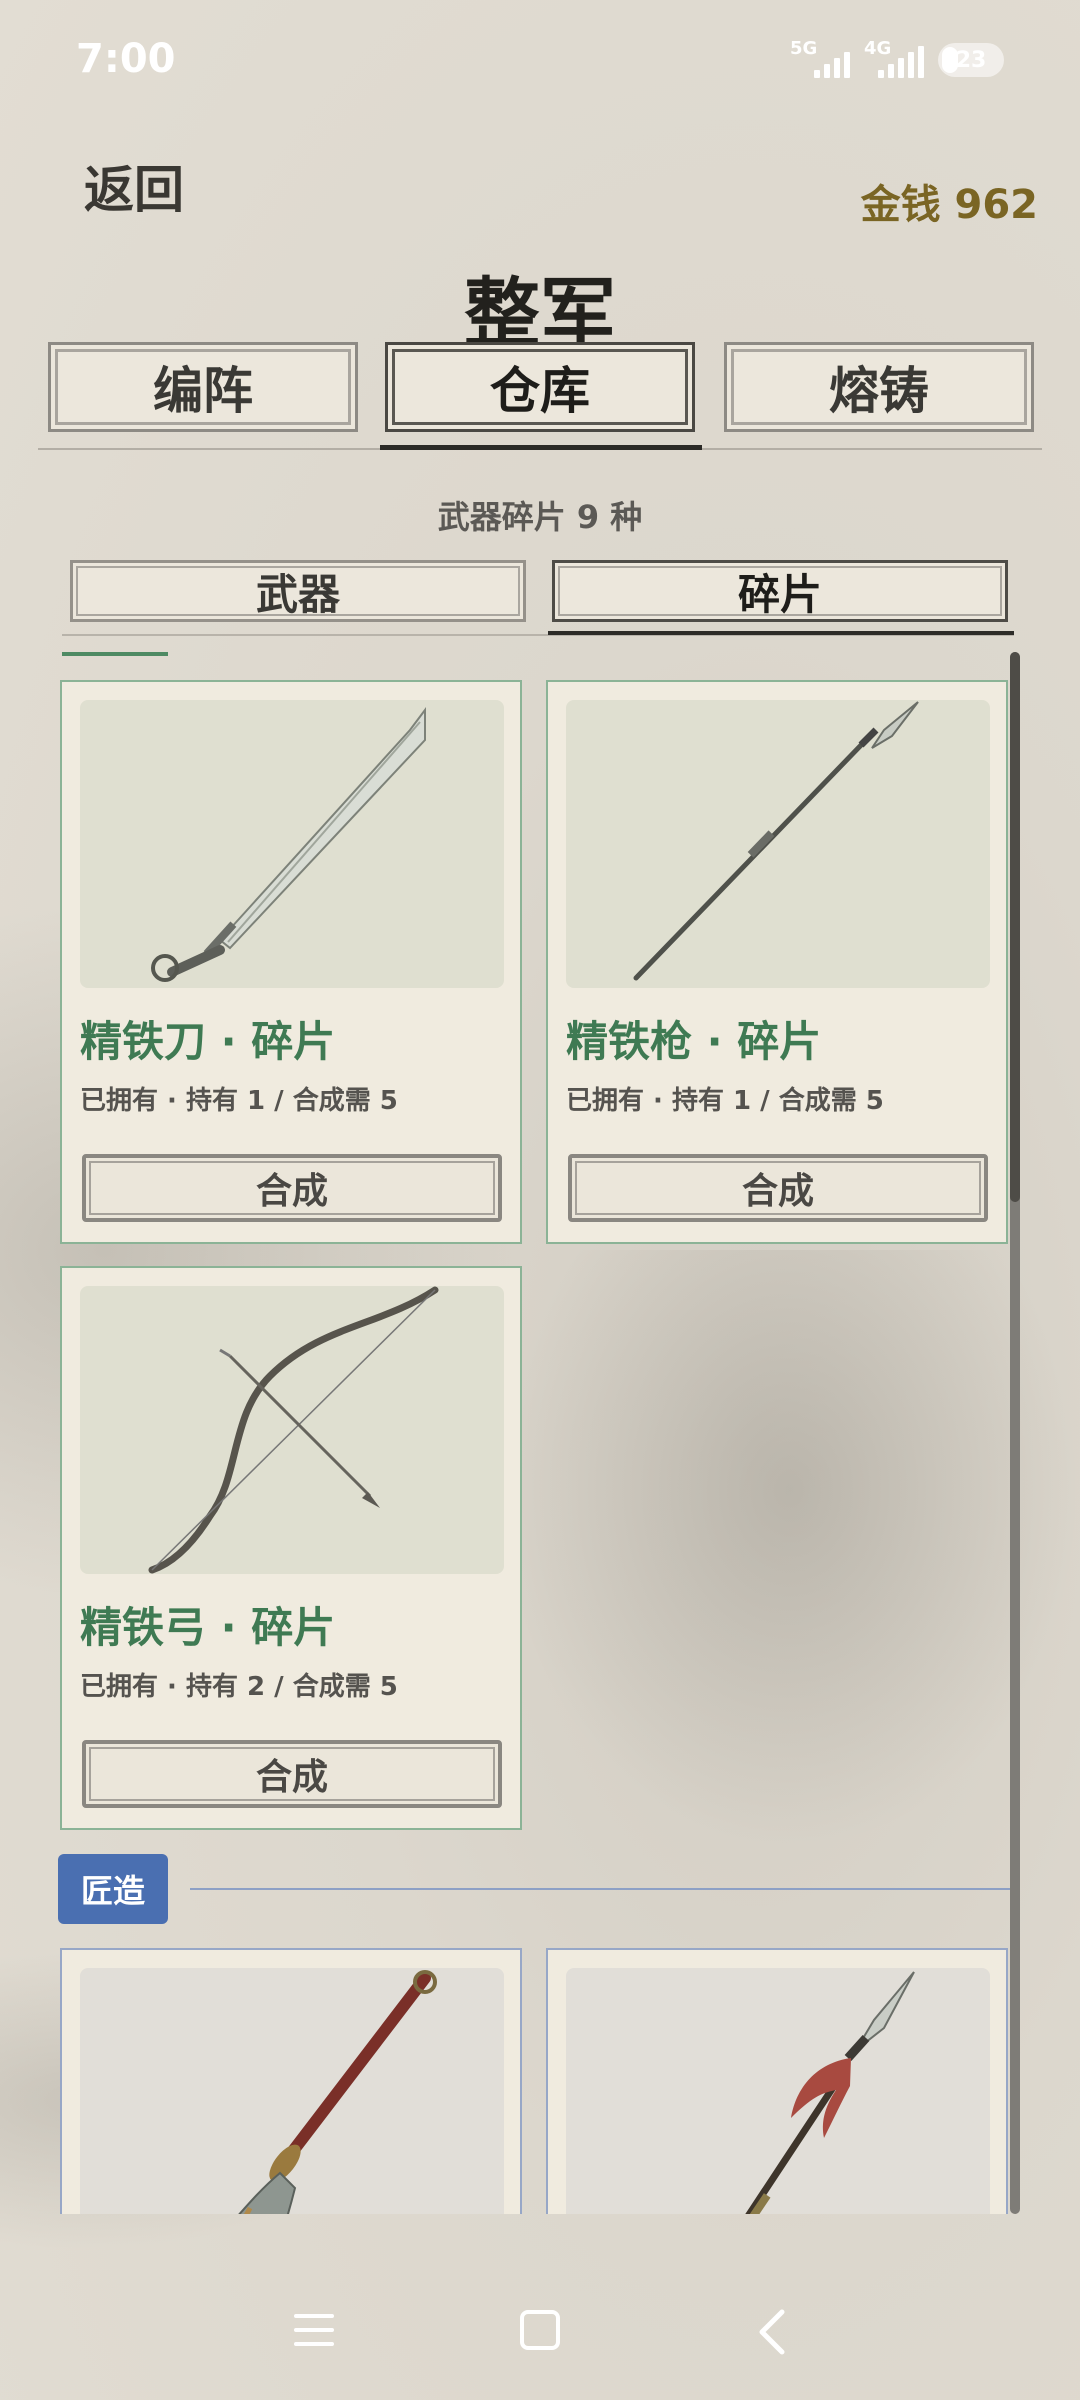 Image resolution: width=1080 pixels, height=2400 pixels. What do you see at coordinates (113, 1889) in the screenshot?
I see `forge-section-badge: 匠造` at bounding box center [113, 1889].